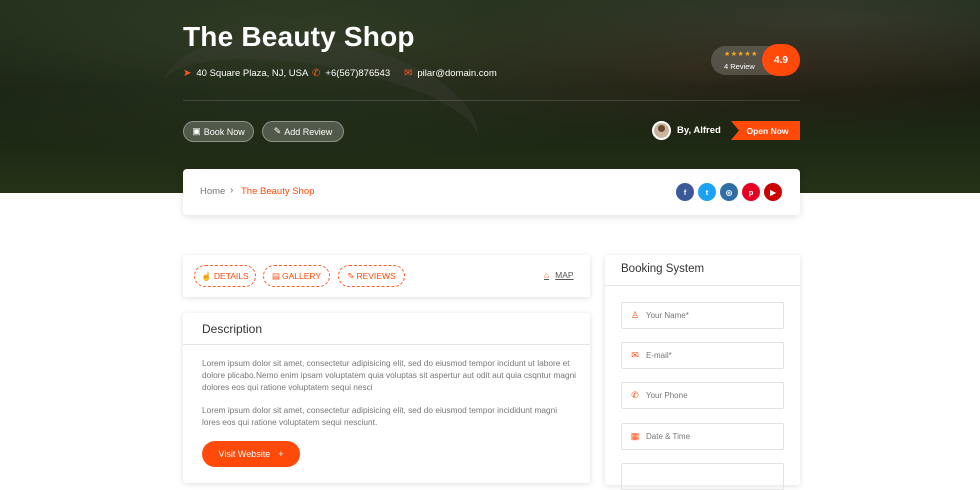 The height and width of the screenshot is (490, 980). I want to click on name-placeholder: Your Name*, so click(667, 315).